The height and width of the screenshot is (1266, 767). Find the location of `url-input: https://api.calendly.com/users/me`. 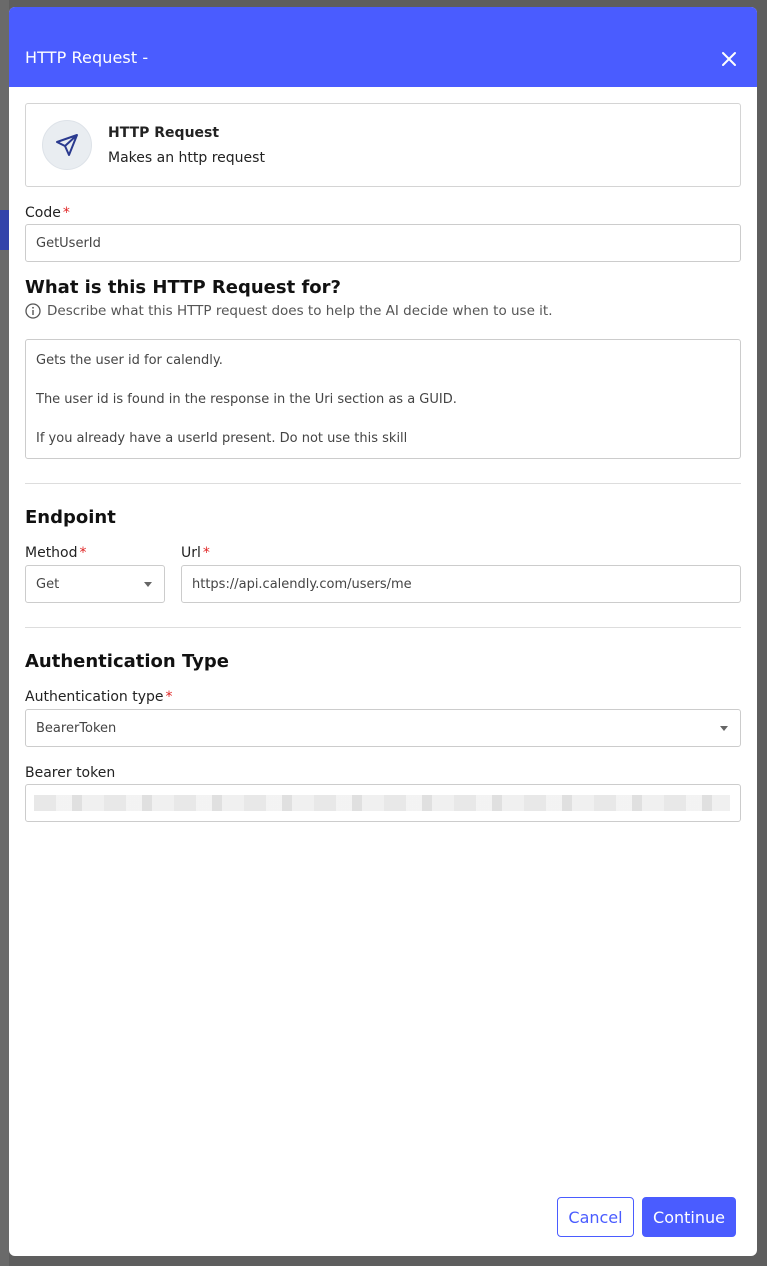

url-input: https://api.calendly.com/users/me is located at coordinates (461, 584).